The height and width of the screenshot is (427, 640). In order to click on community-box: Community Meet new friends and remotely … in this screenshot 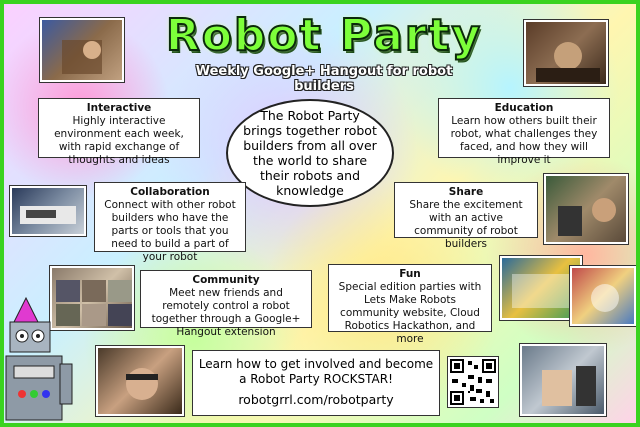, I will do `click(226, 304)`.